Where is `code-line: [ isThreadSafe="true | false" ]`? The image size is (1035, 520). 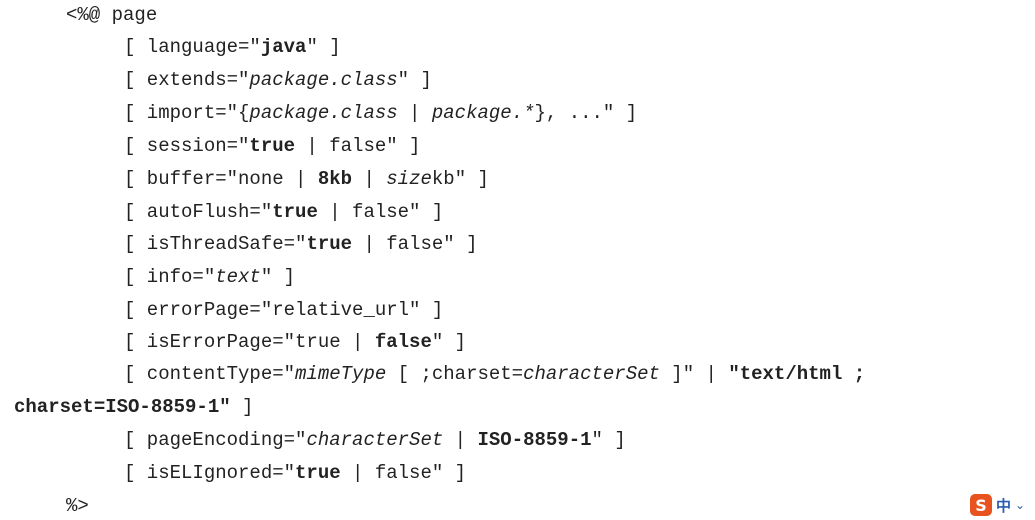
code-line: [ isThreadSafe="true | false" ] is located at coordinates (300, 244).